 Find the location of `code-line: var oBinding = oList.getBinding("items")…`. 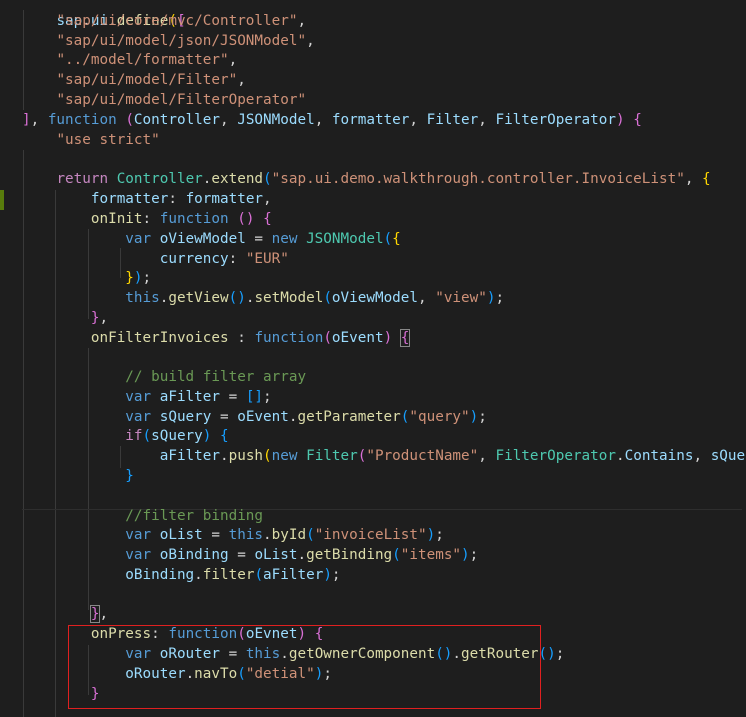

code-line: var oBinding = oList.getBinding("items")… is located at coordinates (250, 556).